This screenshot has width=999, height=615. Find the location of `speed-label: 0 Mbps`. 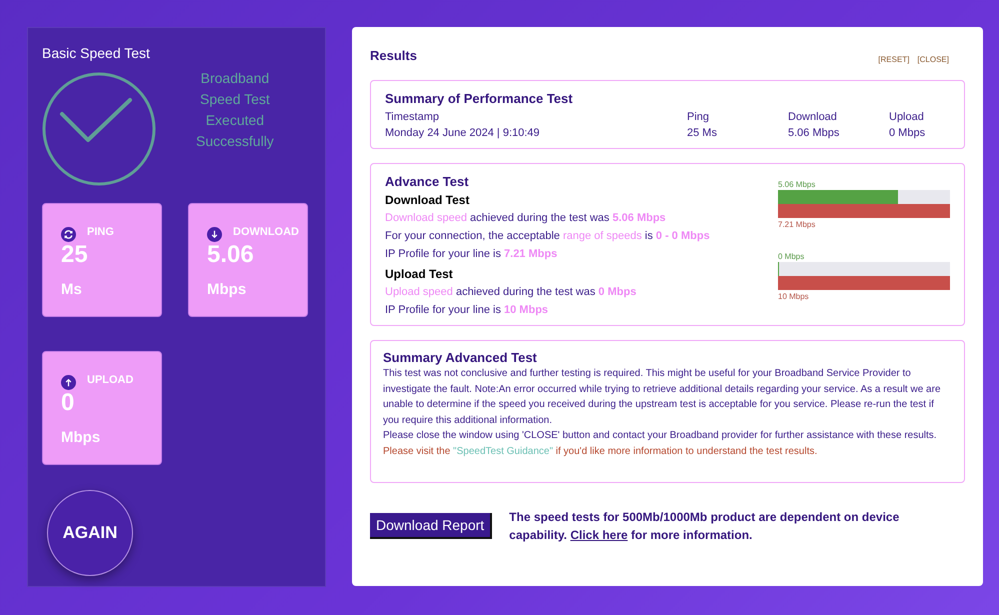

speed-label: 0 Mbps is located at coordinates (792, 256).